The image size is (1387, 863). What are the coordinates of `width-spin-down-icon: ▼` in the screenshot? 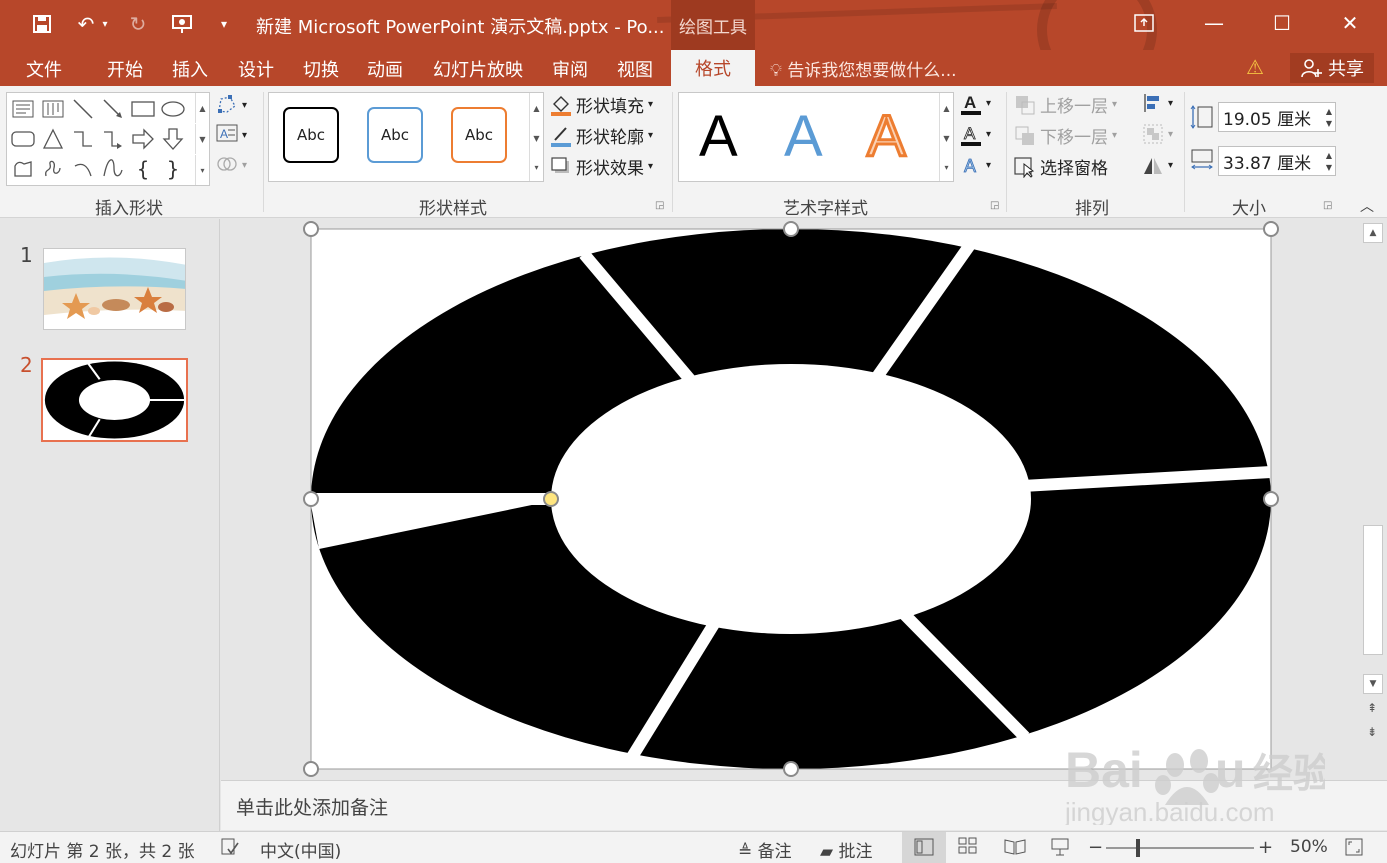 It's located at (1329, 168).